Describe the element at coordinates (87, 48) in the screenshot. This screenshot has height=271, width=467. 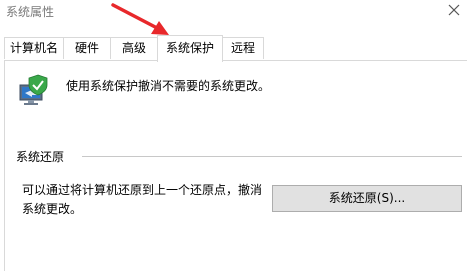
I see `tab-hardware: 硬件` at that location.